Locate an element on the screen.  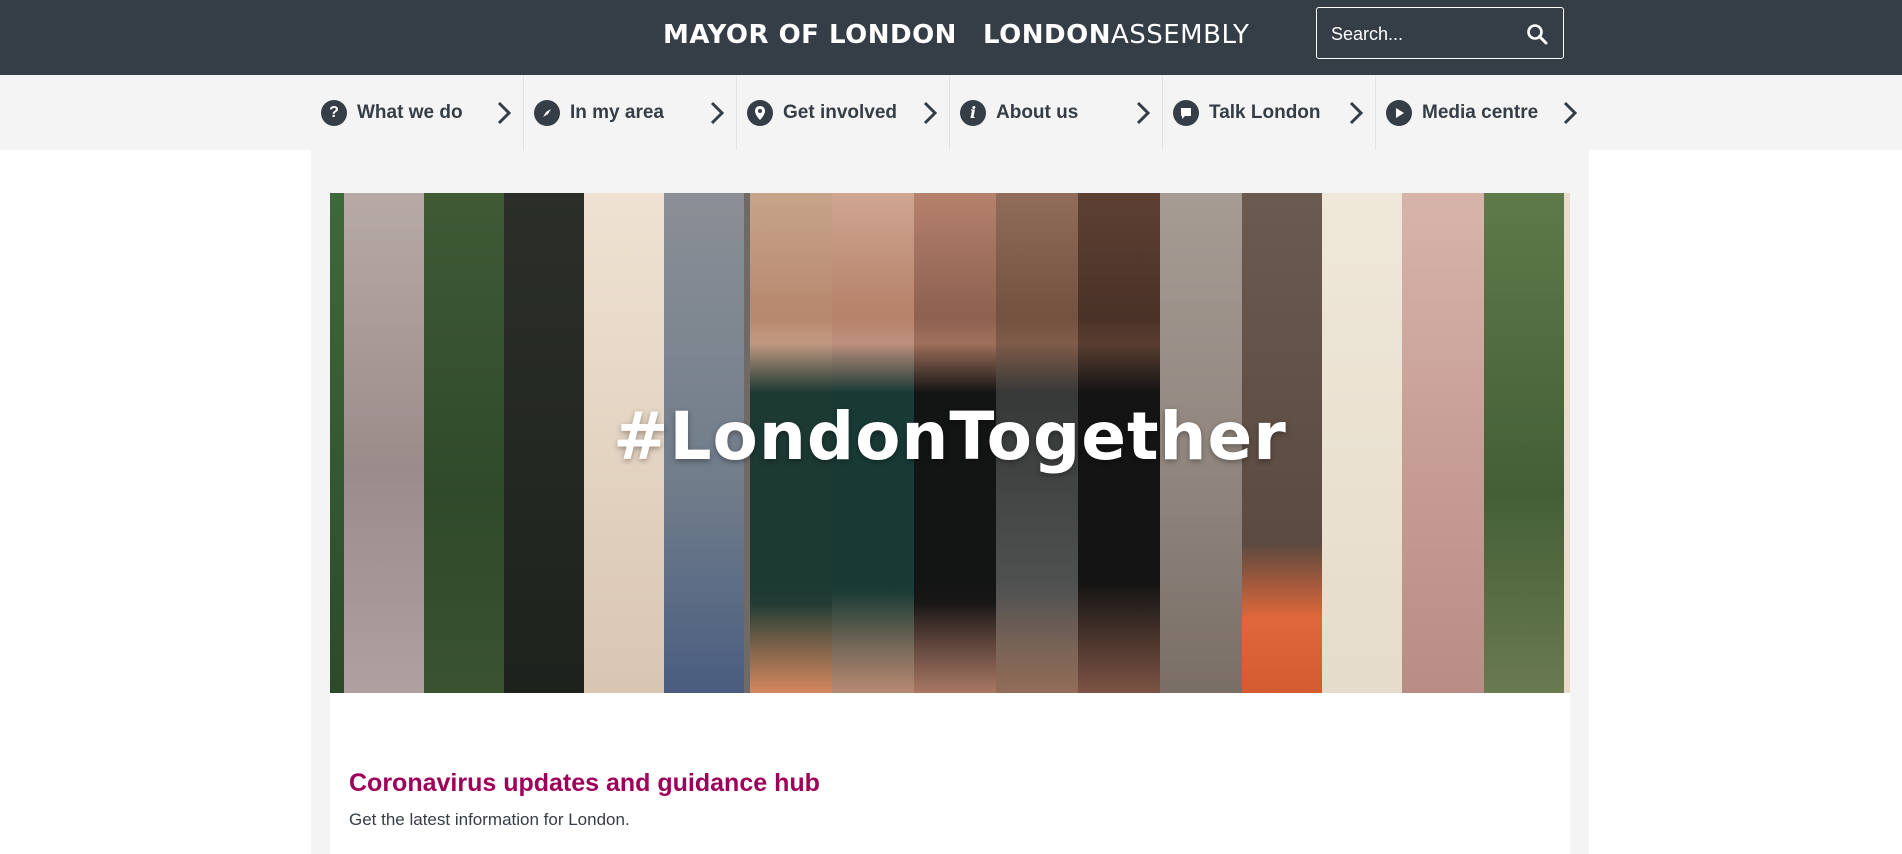
top-header: MAYOR OF LONDON LONDONASSEMBLY is located at coordinates (951, 37).